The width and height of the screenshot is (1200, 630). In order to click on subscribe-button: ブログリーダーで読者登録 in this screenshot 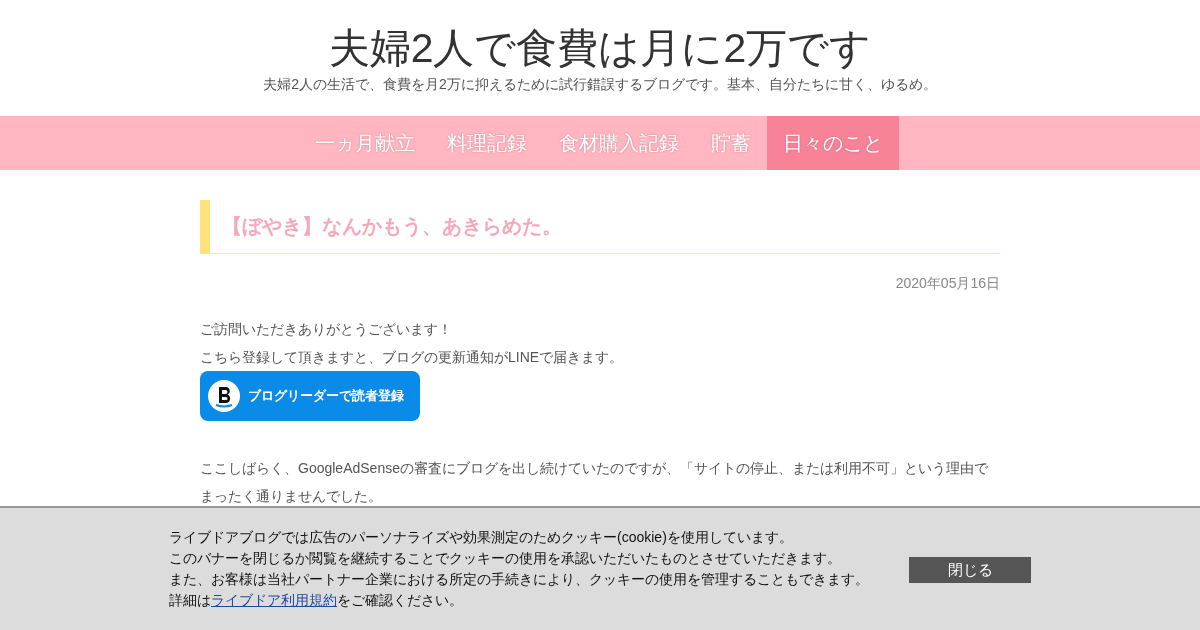, I will do `click(310, 396)`.